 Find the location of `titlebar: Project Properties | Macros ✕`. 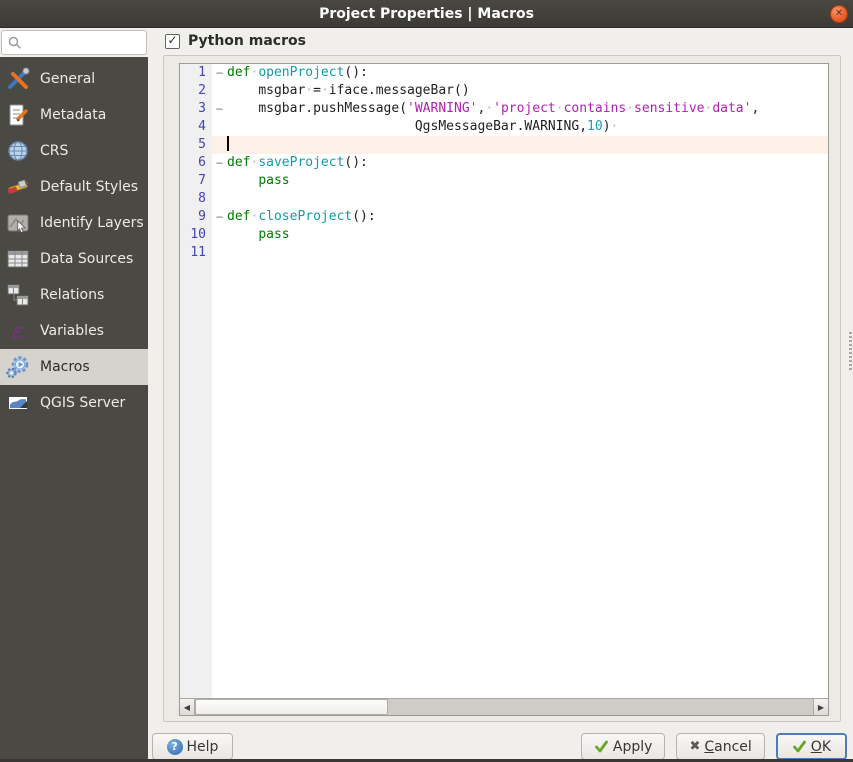

titlebar: Project Properties | Macros ✕ is located at coordinates (426, 14).